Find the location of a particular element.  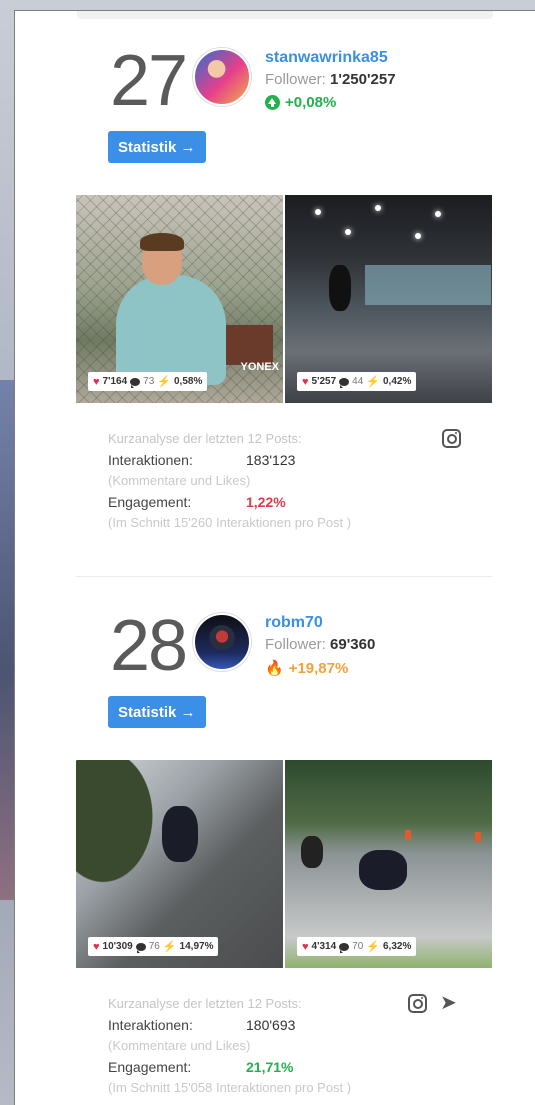

comments-count: 73 is located at coordinates (149, 381).